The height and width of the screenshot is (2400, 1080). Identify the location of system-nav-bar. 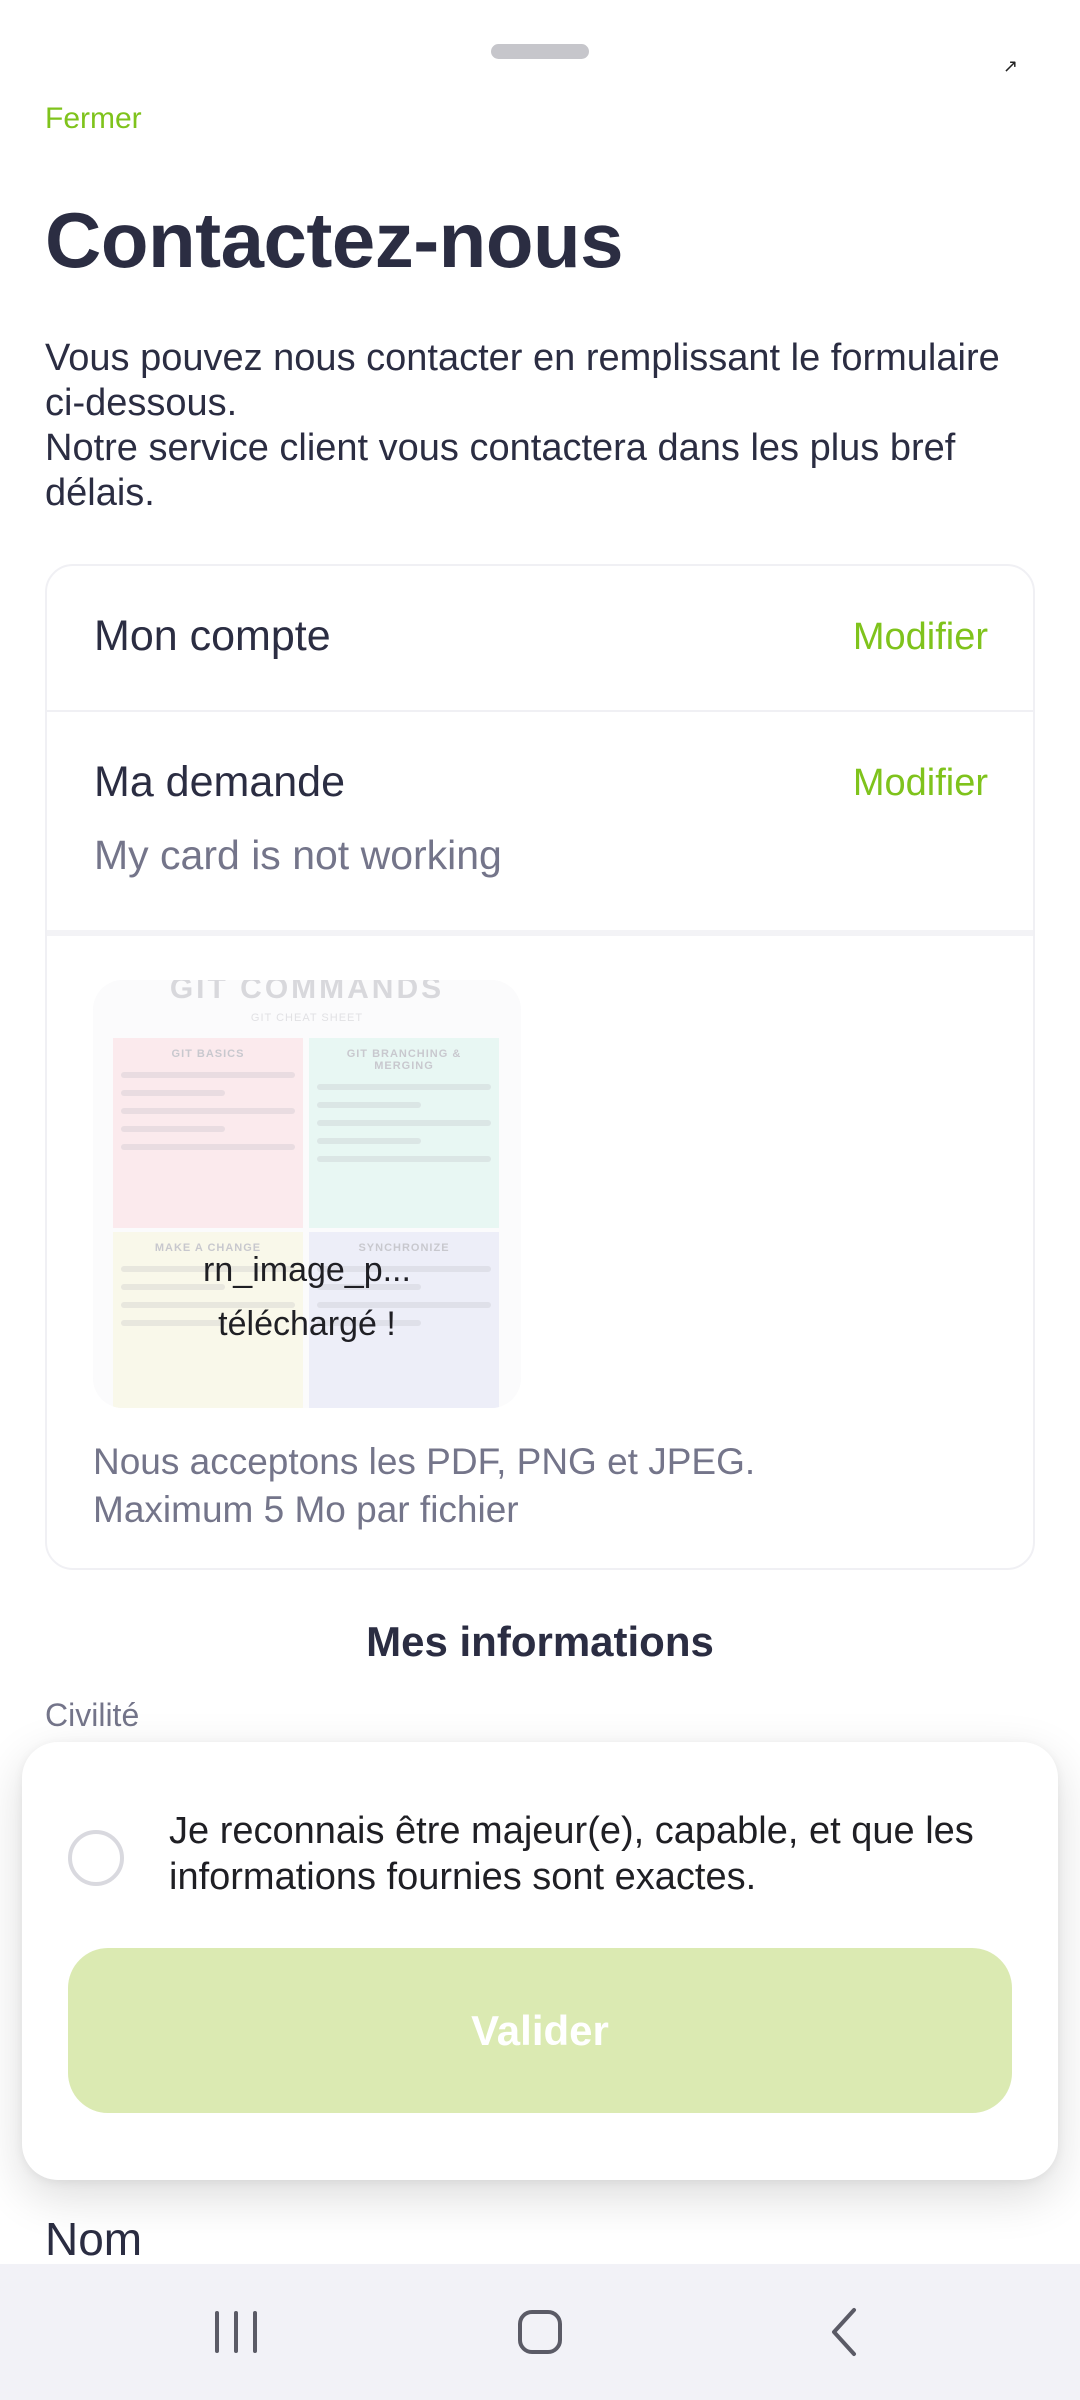
(540, 2332).